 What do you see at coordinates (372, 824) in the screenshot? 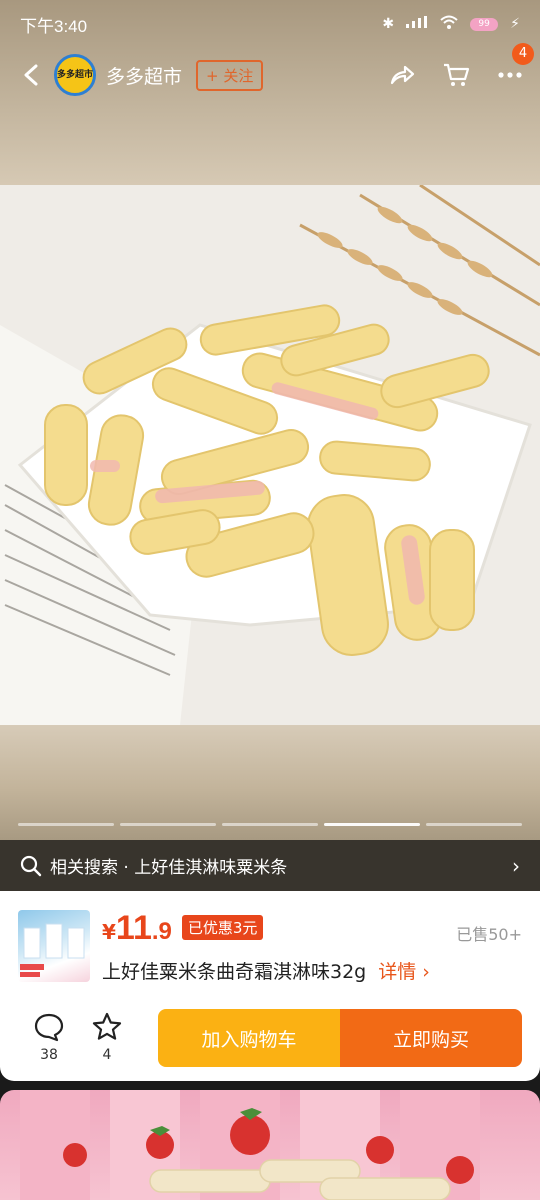
I see `carousel-dot-active` at bounding box center [372, 824].